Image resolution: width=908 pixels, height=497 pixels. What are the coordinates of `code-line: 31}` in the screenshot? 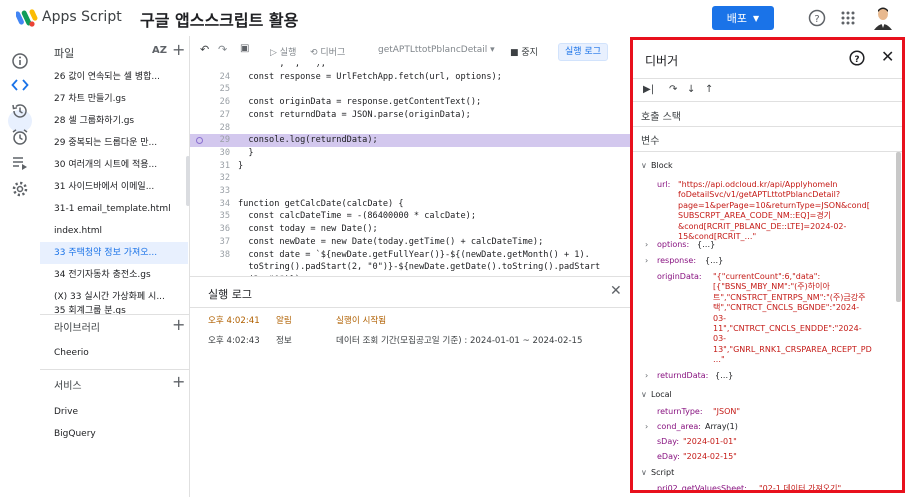 It's located at (410, 166).